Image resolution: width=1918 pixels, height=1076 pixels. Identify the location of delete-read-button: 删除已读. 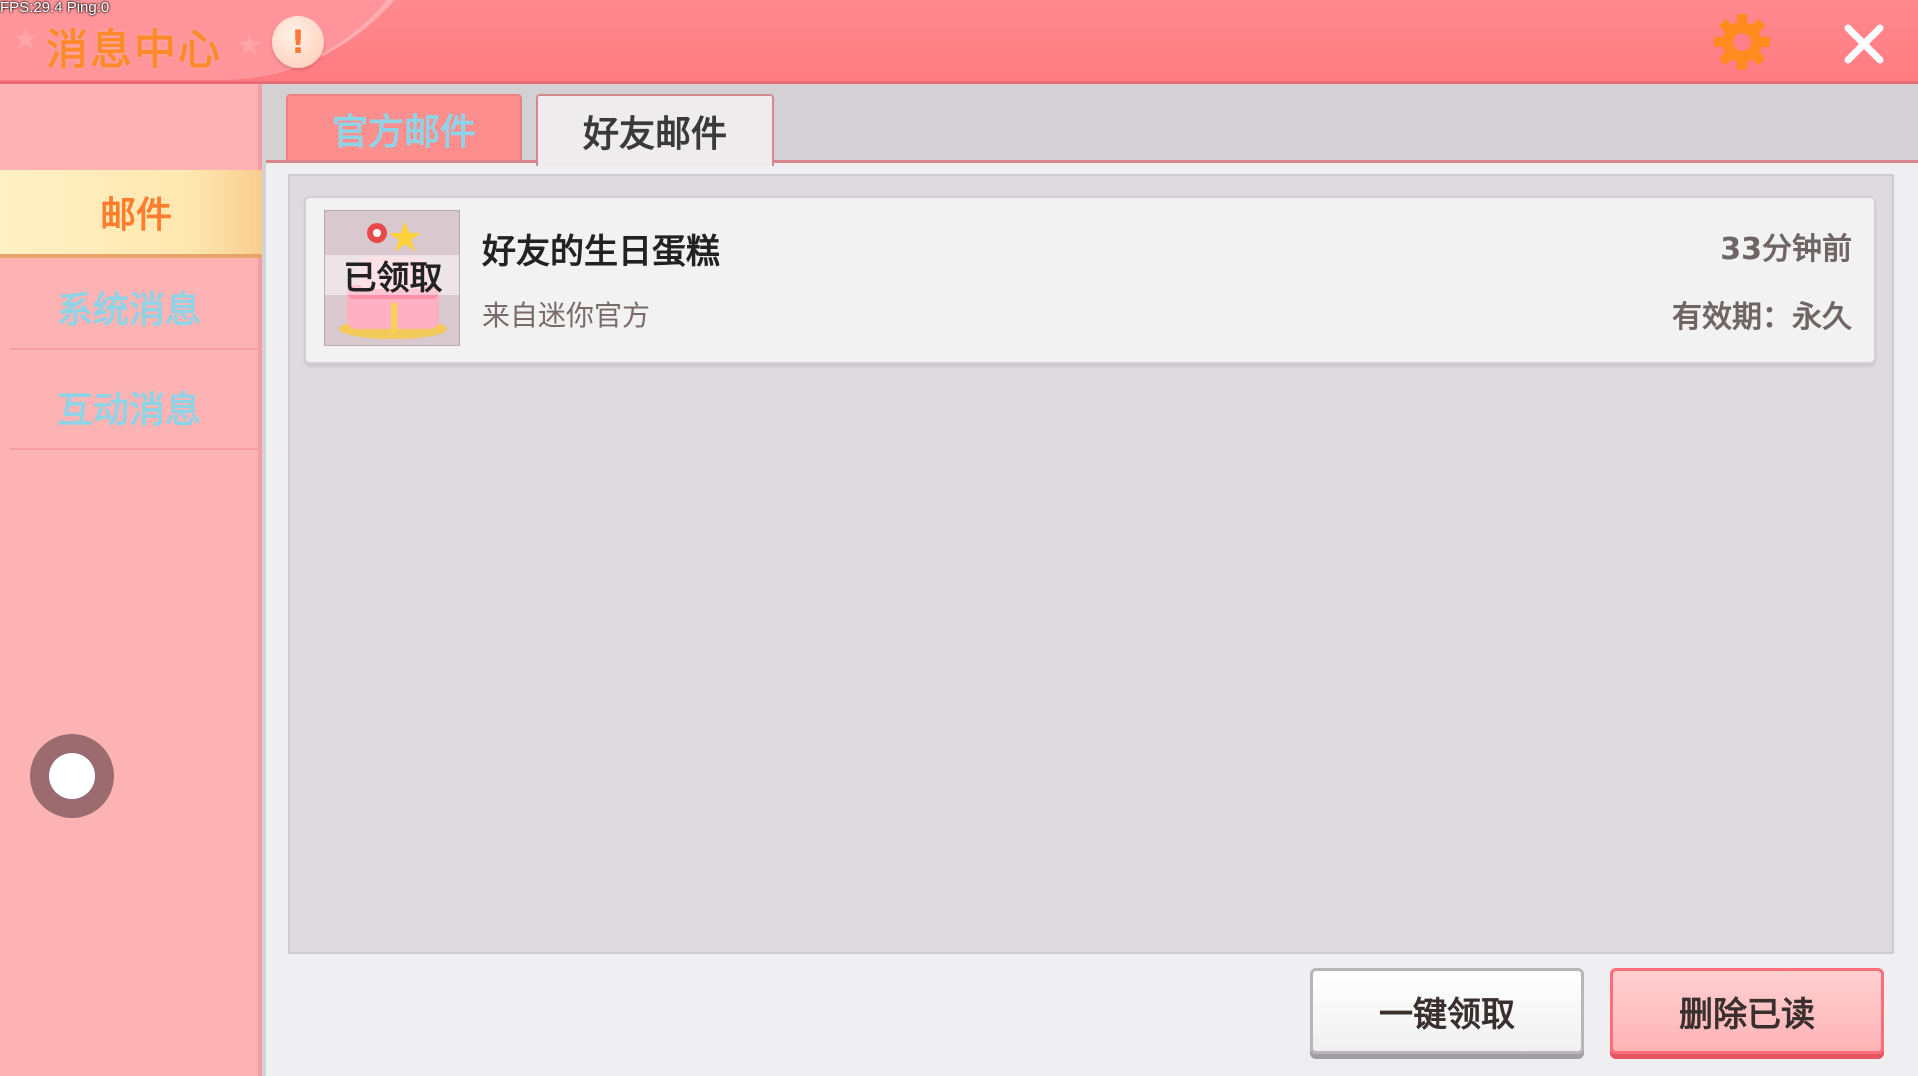
(1747, 1011).